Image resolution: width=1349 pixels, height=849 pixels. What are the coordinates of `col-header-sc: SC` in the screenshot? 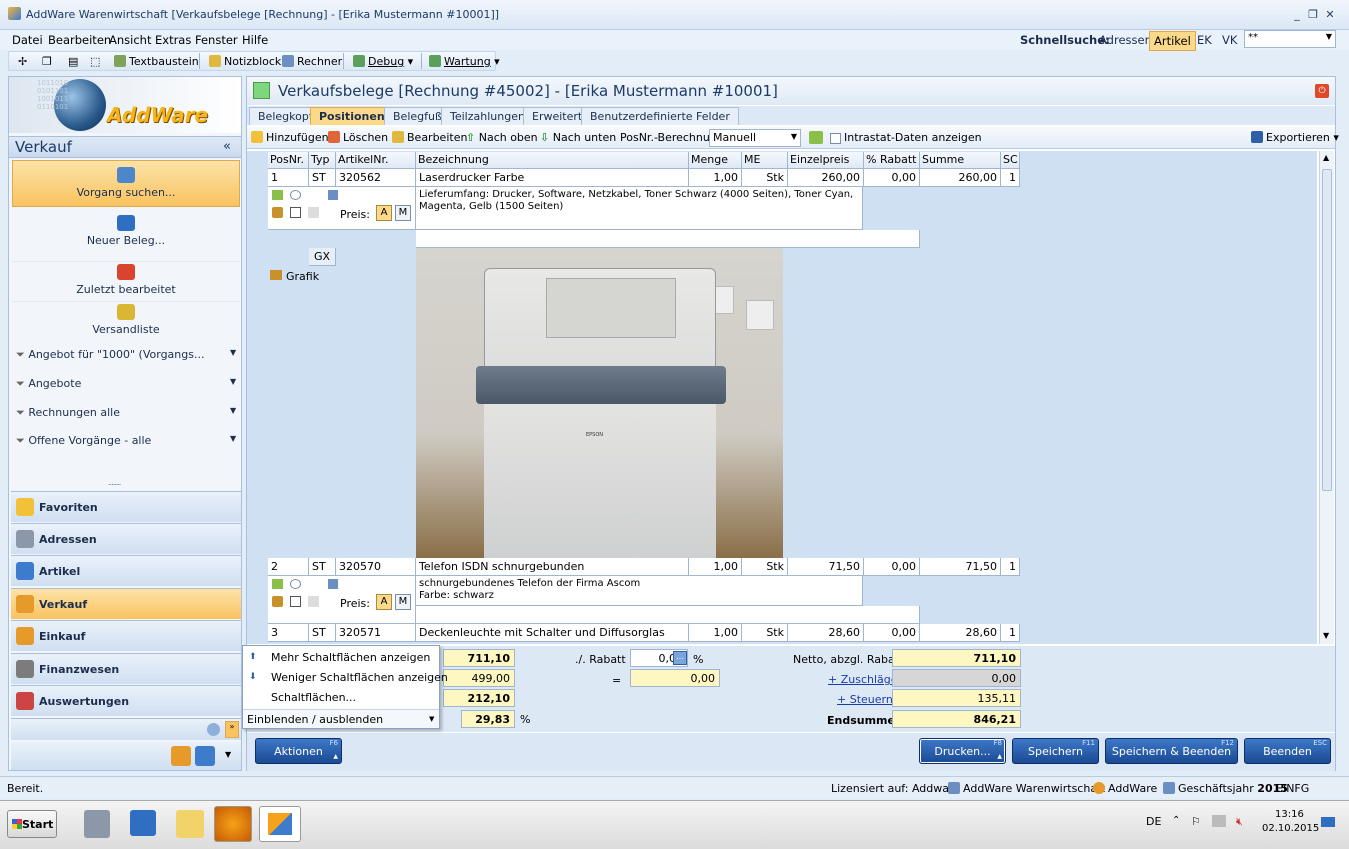 It's located at (1010, 160).